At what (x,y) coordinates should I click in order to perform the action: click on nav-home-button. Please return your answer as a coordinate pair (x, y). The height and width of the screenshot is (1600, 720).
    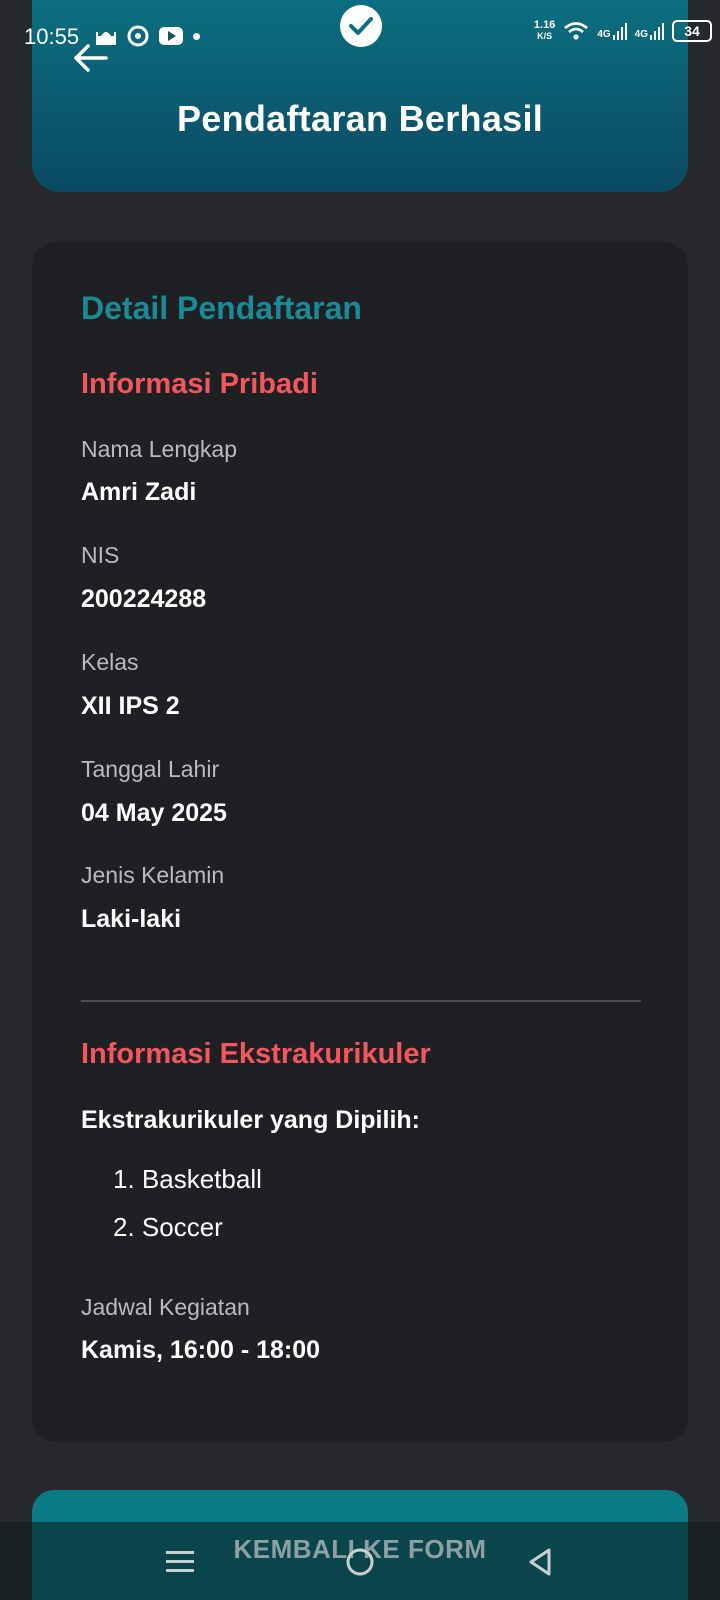
    Looking at the image, I should click on (360, 1562).